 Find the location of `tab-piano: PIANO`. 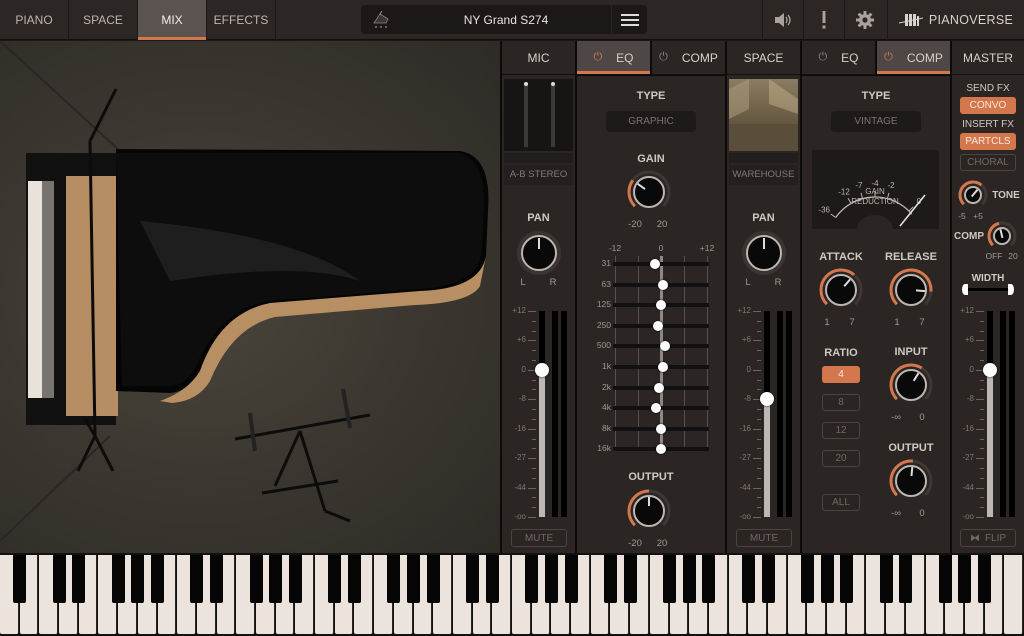

tab-piano: PIANO is located at coordinates (34, 20).